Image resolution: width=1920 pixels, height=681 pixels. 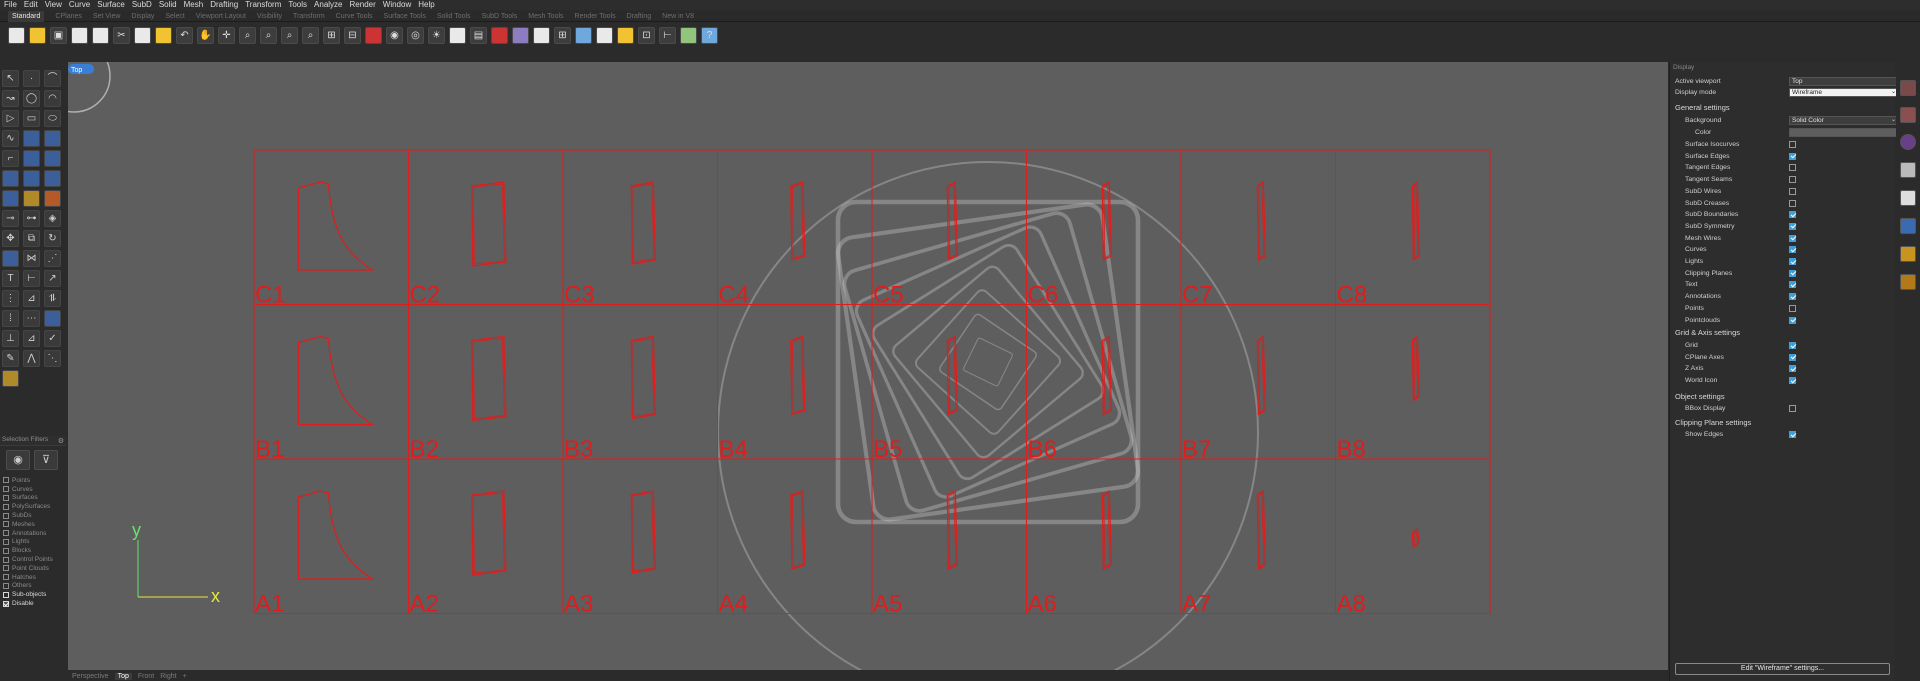 I want to click on profile-curve-b2, so click(x=489, y=378).